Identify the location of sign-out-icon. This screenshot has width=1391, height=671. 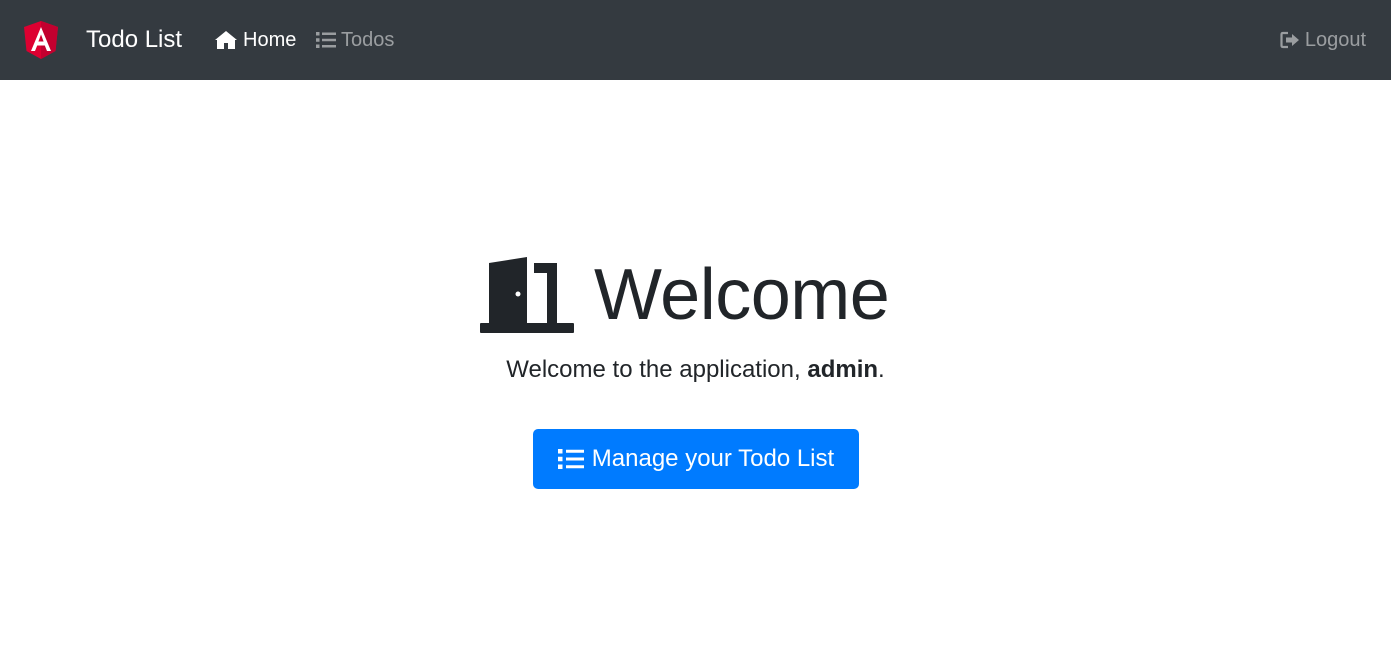
(1289, 40).